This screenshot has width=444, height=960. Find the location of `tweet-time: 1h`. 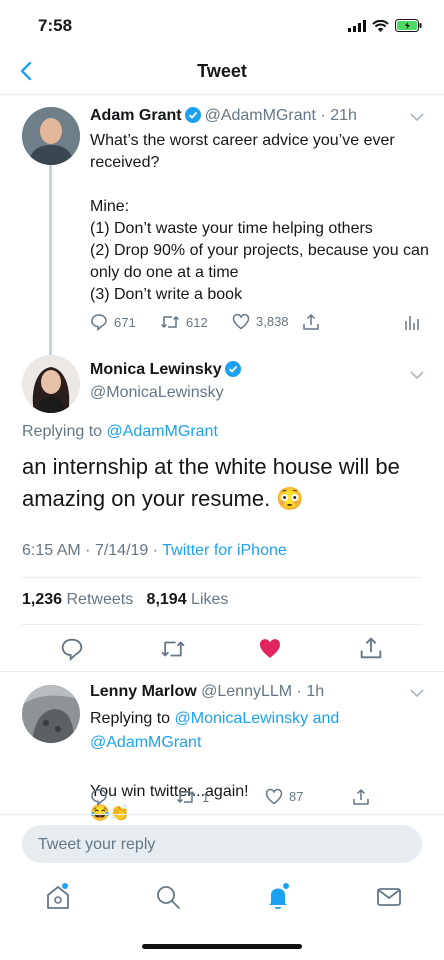

tweet-time: 1h is located at coordinates (315, 691).